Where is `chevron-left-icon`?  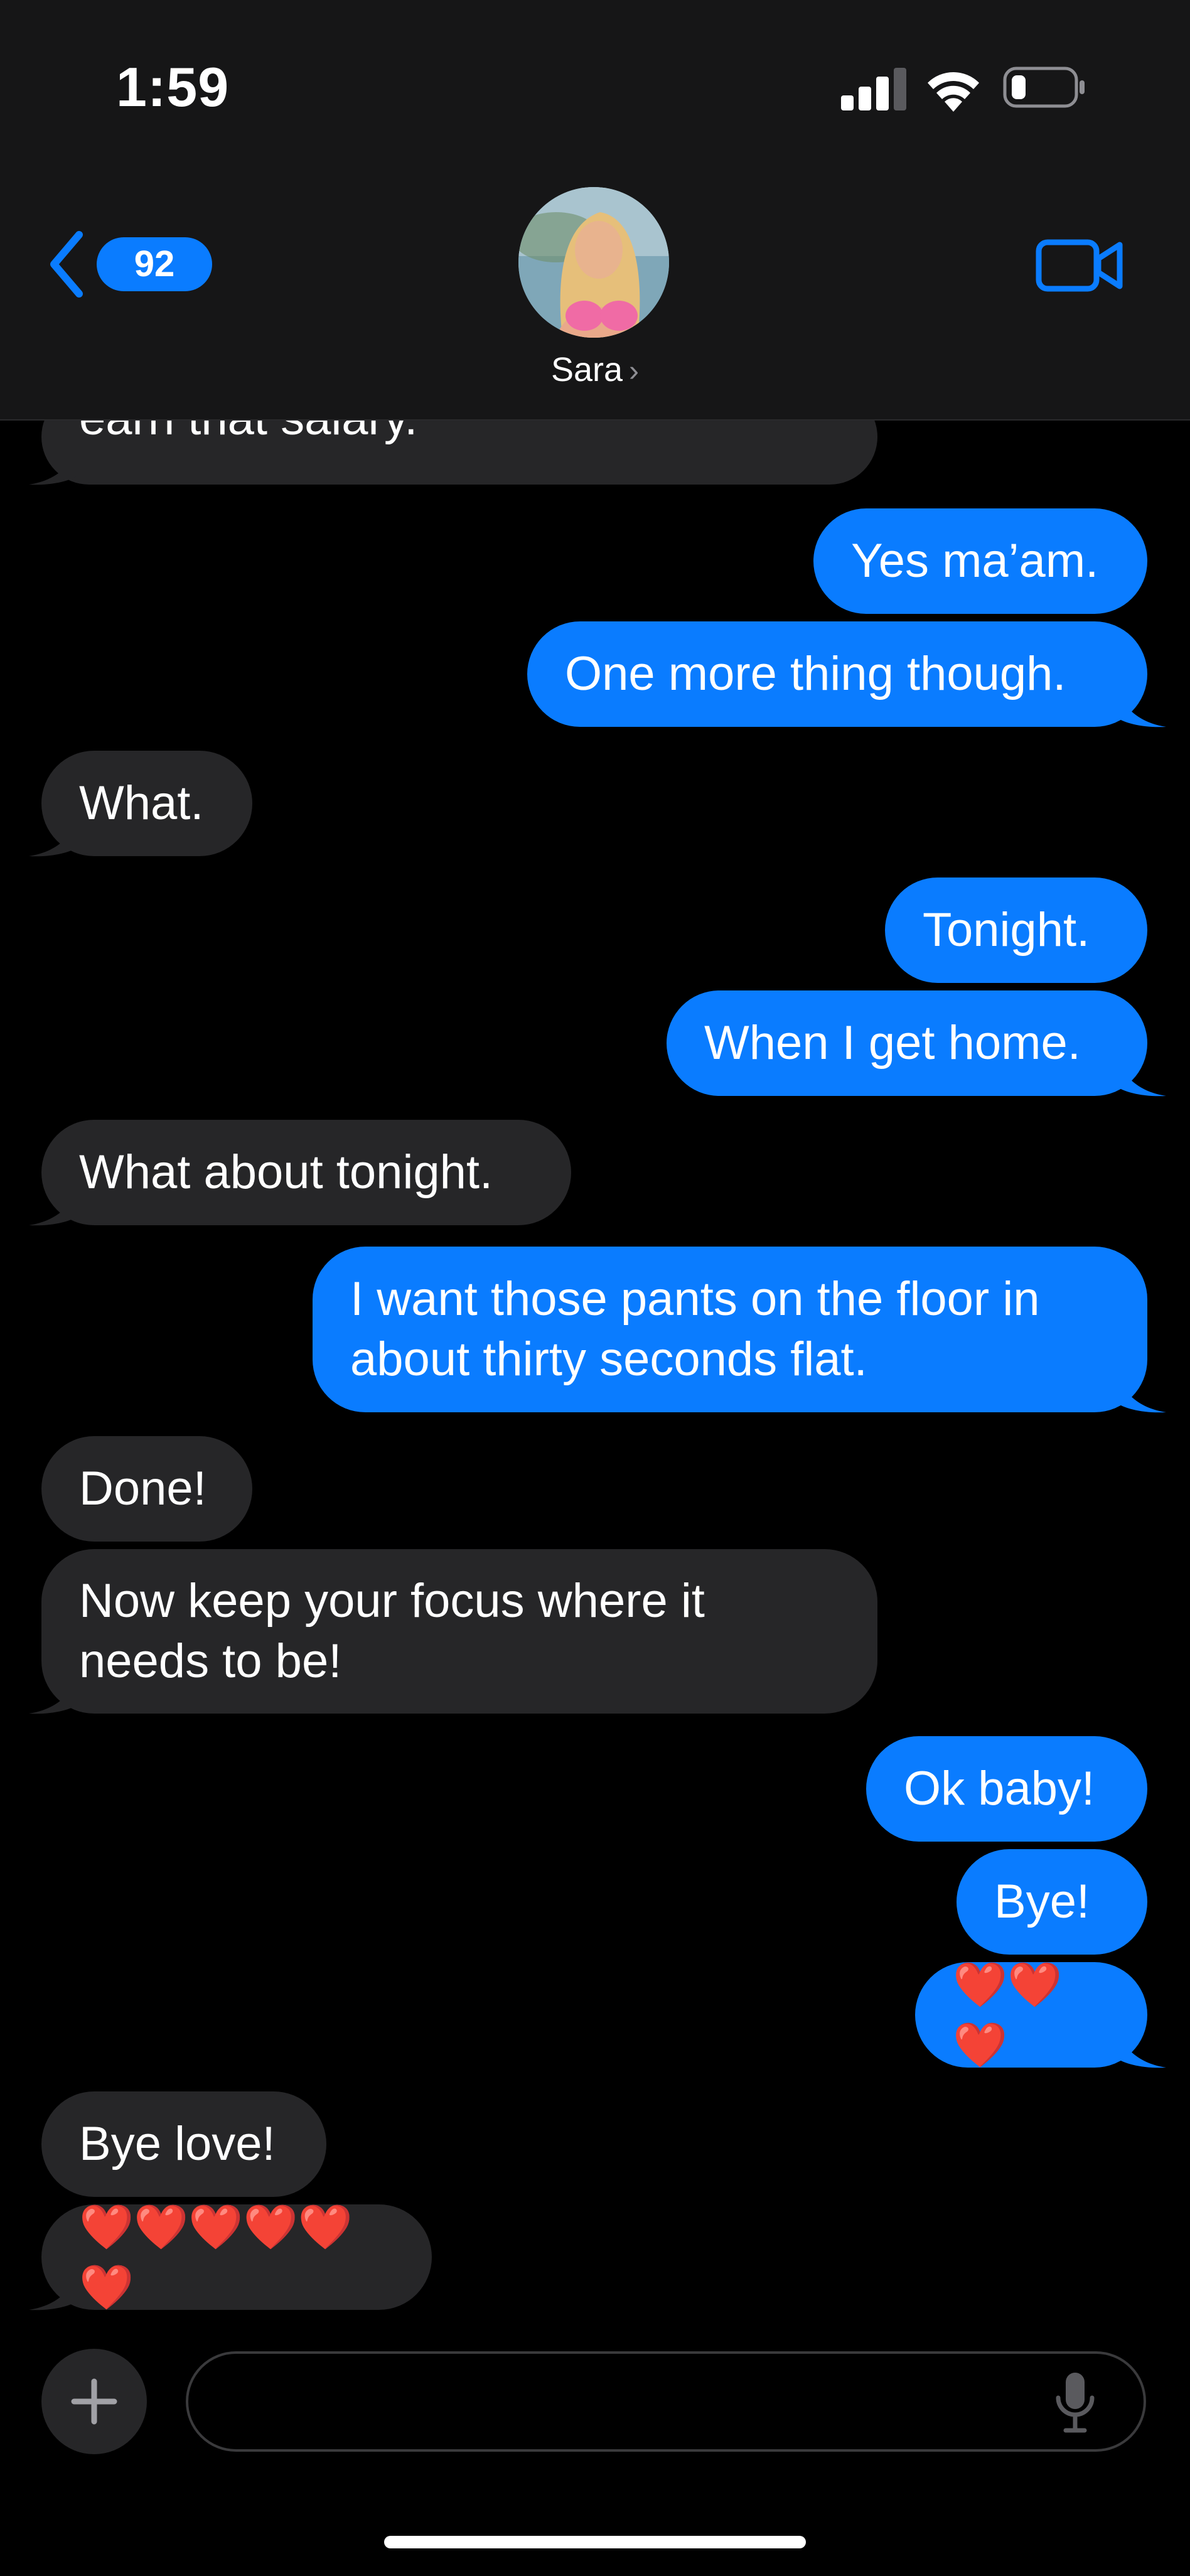 chevron-left-icon is located at coordinates (66, 264).